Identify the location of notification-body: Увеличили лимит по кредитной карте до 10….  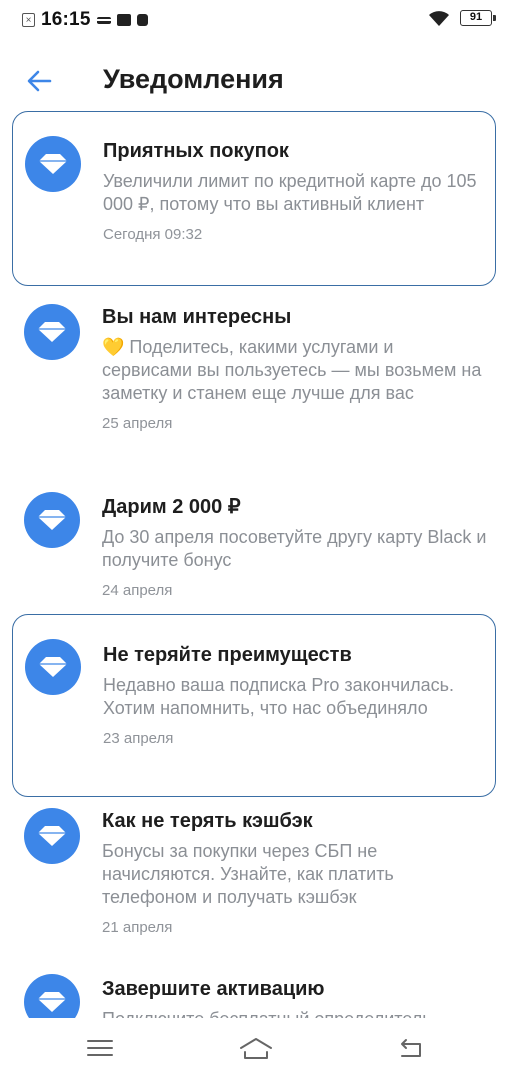
(290, 192).